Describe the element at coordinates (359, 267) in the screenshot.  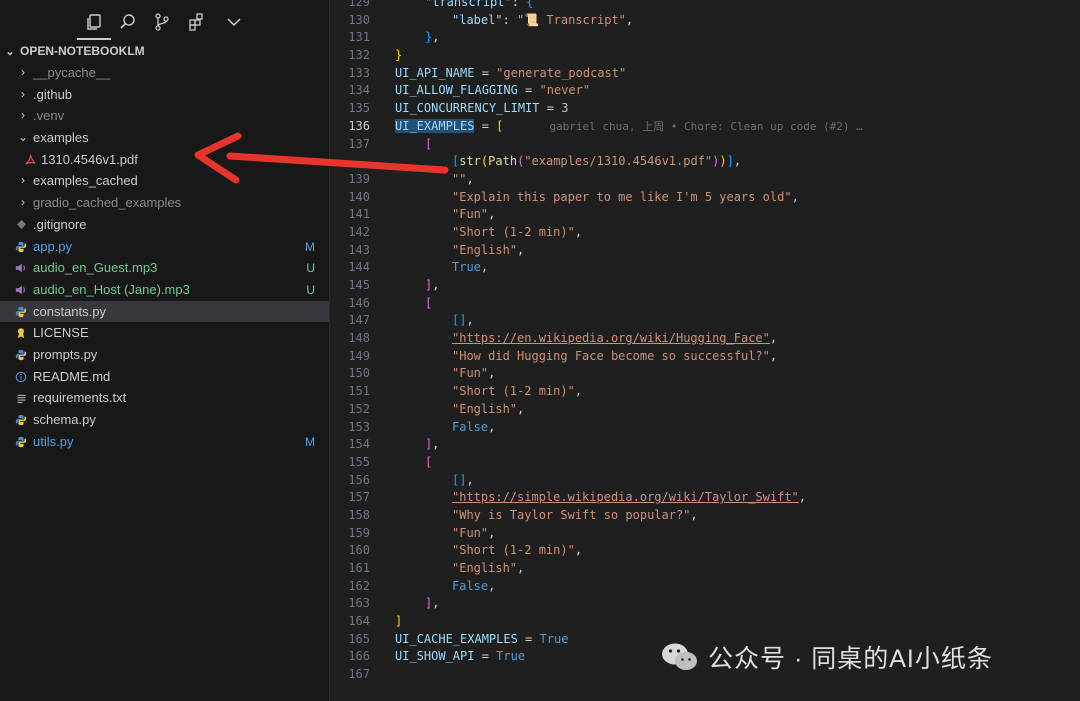
I see `line-number: 144` at that location.